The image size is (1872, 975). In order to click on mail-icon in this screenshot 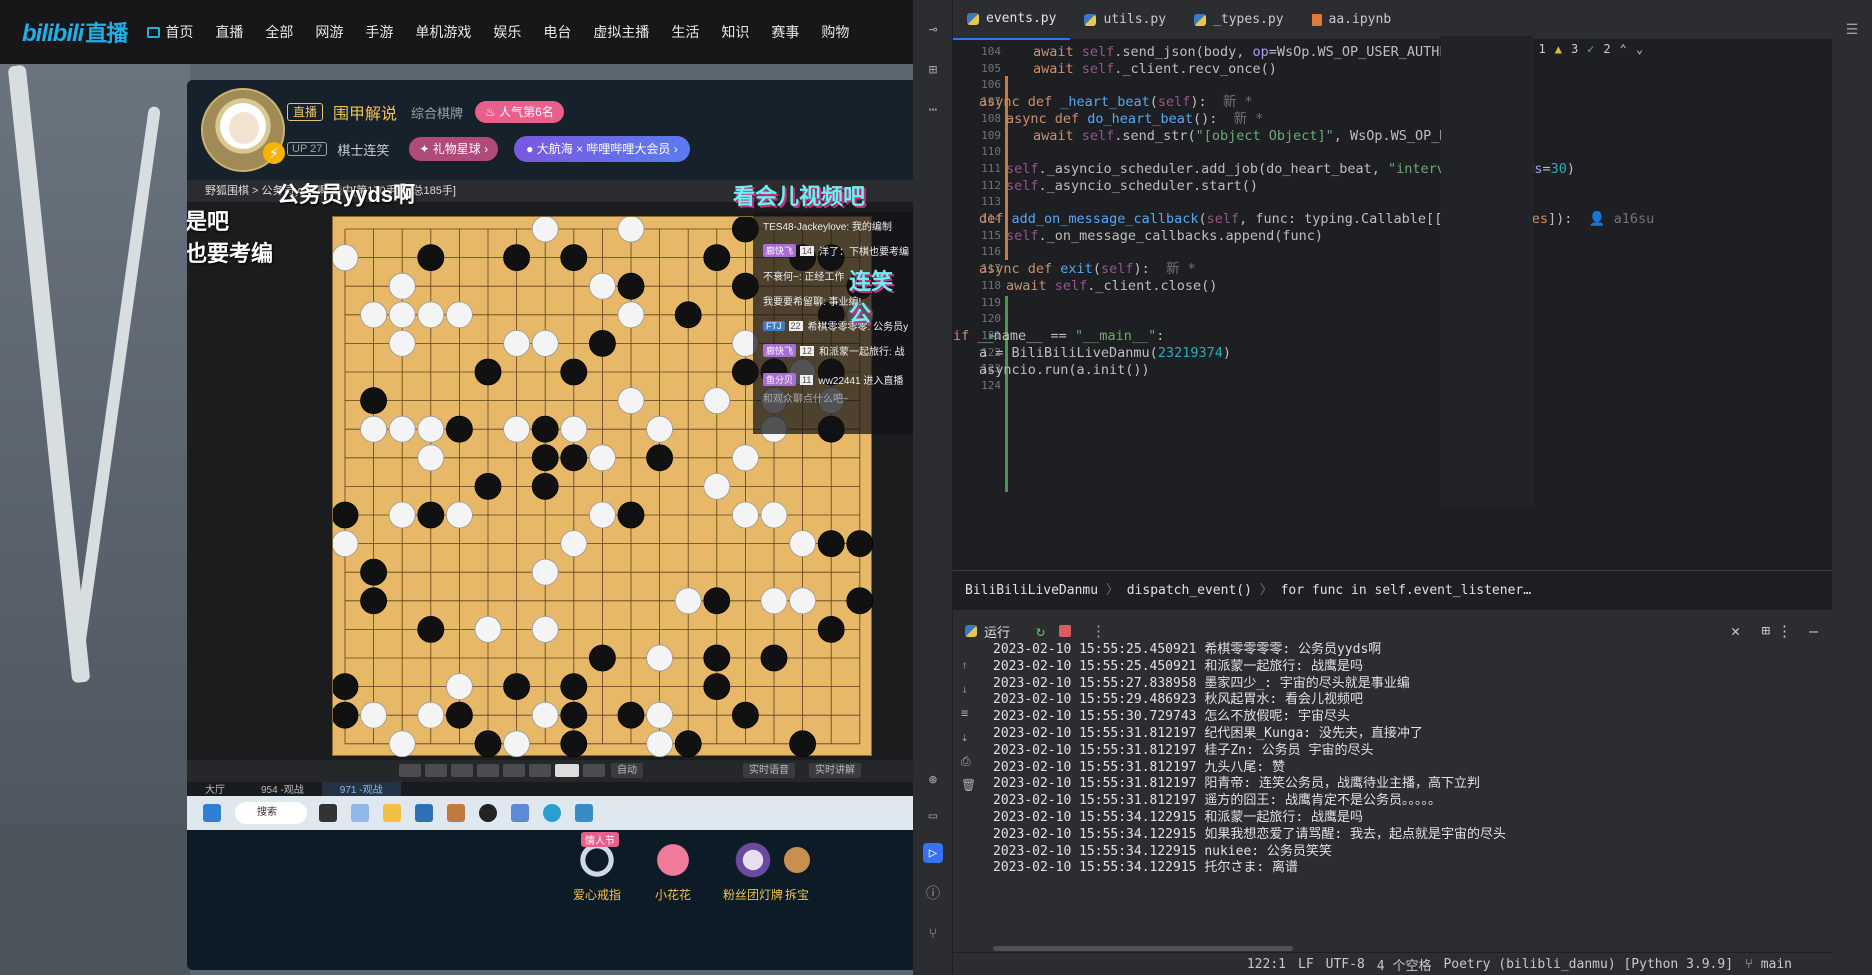, I will do `click(424, 813)`.